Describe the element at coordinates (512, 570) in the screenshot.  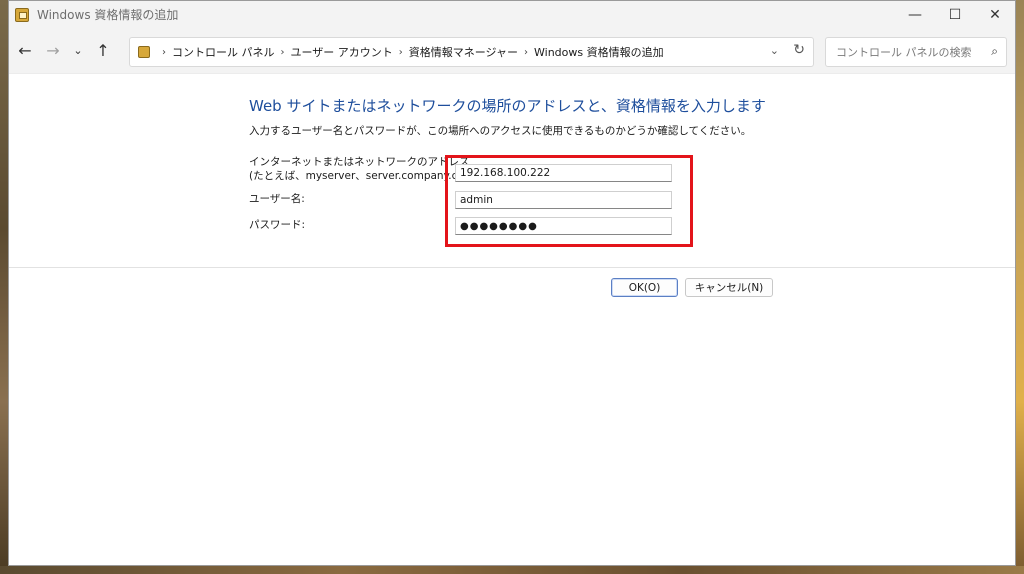
I see `desktop-wallpaper-bottom` at that location.